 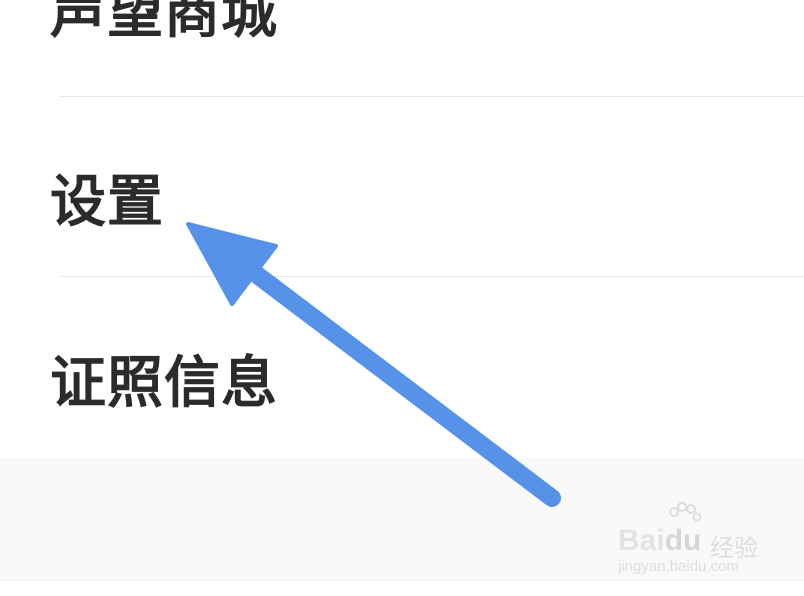 What do you see at coordinates (164, 383) in the screenshot?
I see `menu-item-label: 证照信息` at bounding box center [164, 383].